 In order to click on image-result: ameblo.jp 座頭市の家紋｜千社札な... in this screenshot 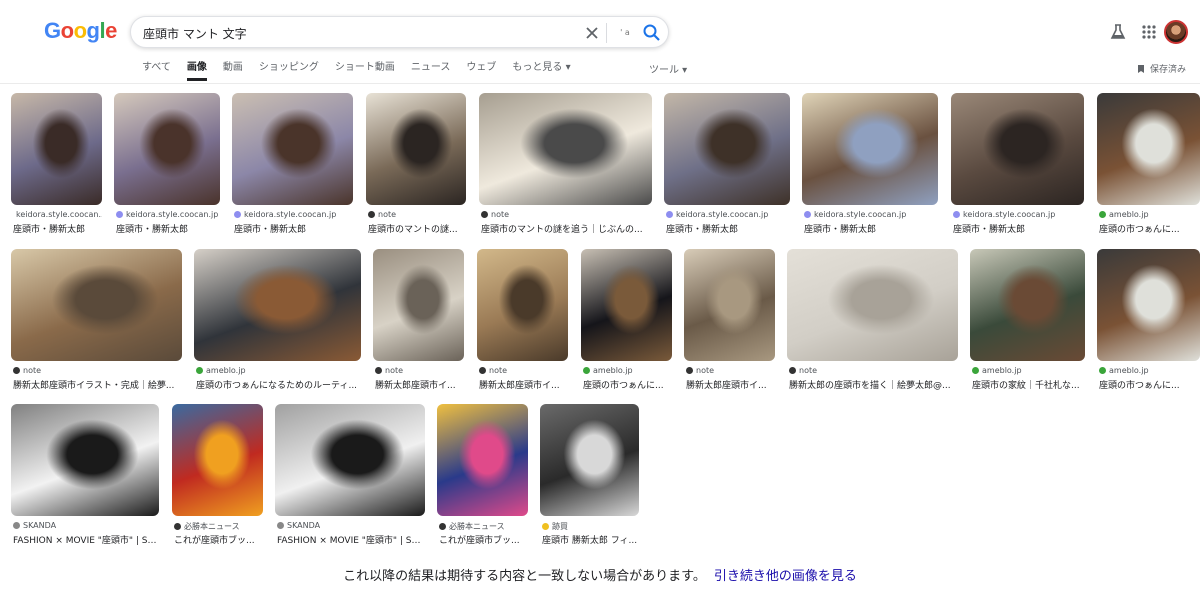, I will do `click(1027, 326)`.